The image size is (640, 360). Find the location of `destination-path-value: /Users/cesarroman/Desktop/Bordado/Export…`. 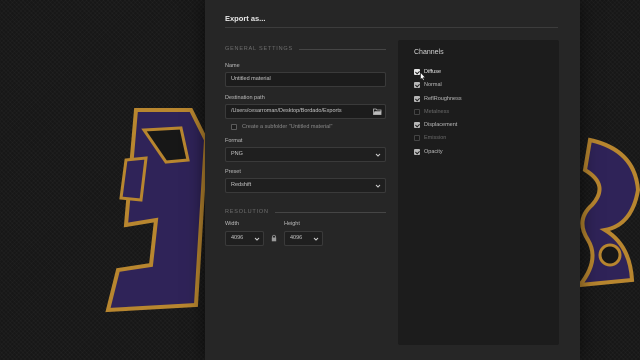

destination-path-value: /Users/cesarroman/Desktop/Bordado/Export… is located at coordinates (286, 111).